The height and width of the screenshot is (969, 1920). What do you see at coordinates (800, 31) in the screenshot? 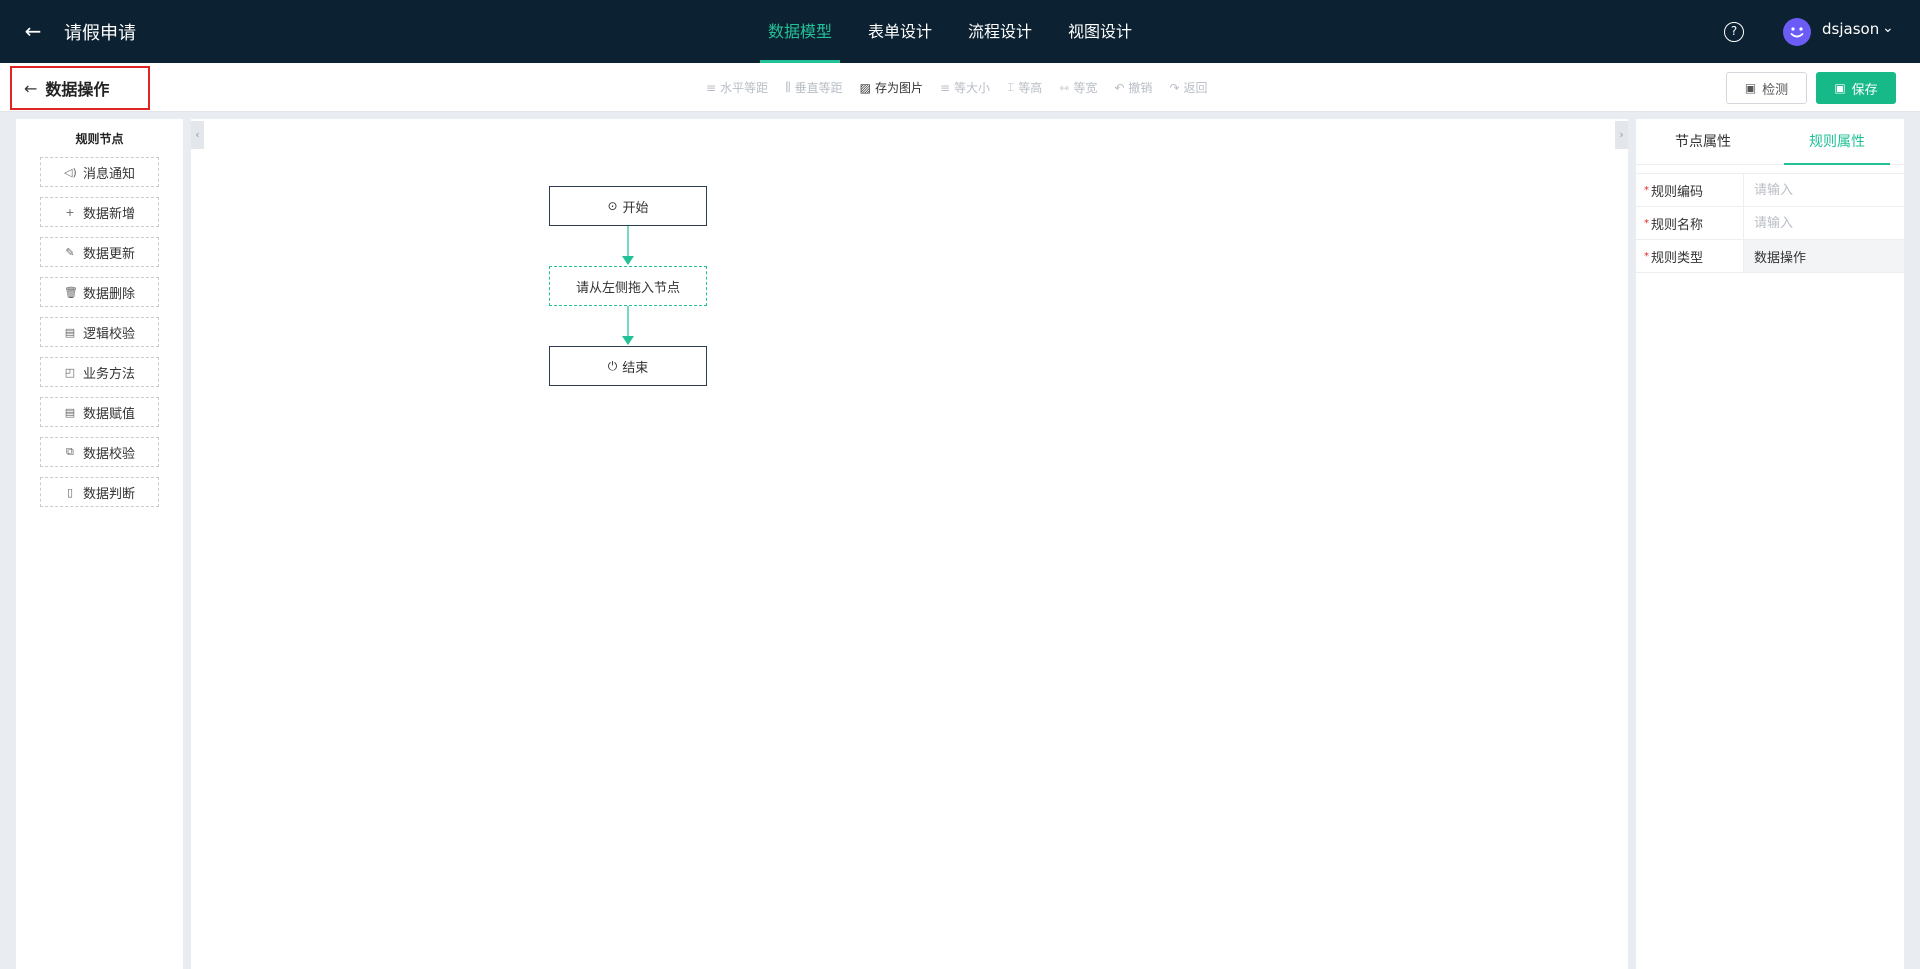
I see `tab-data-model: 数据模型` at bounding box center [800, 31].